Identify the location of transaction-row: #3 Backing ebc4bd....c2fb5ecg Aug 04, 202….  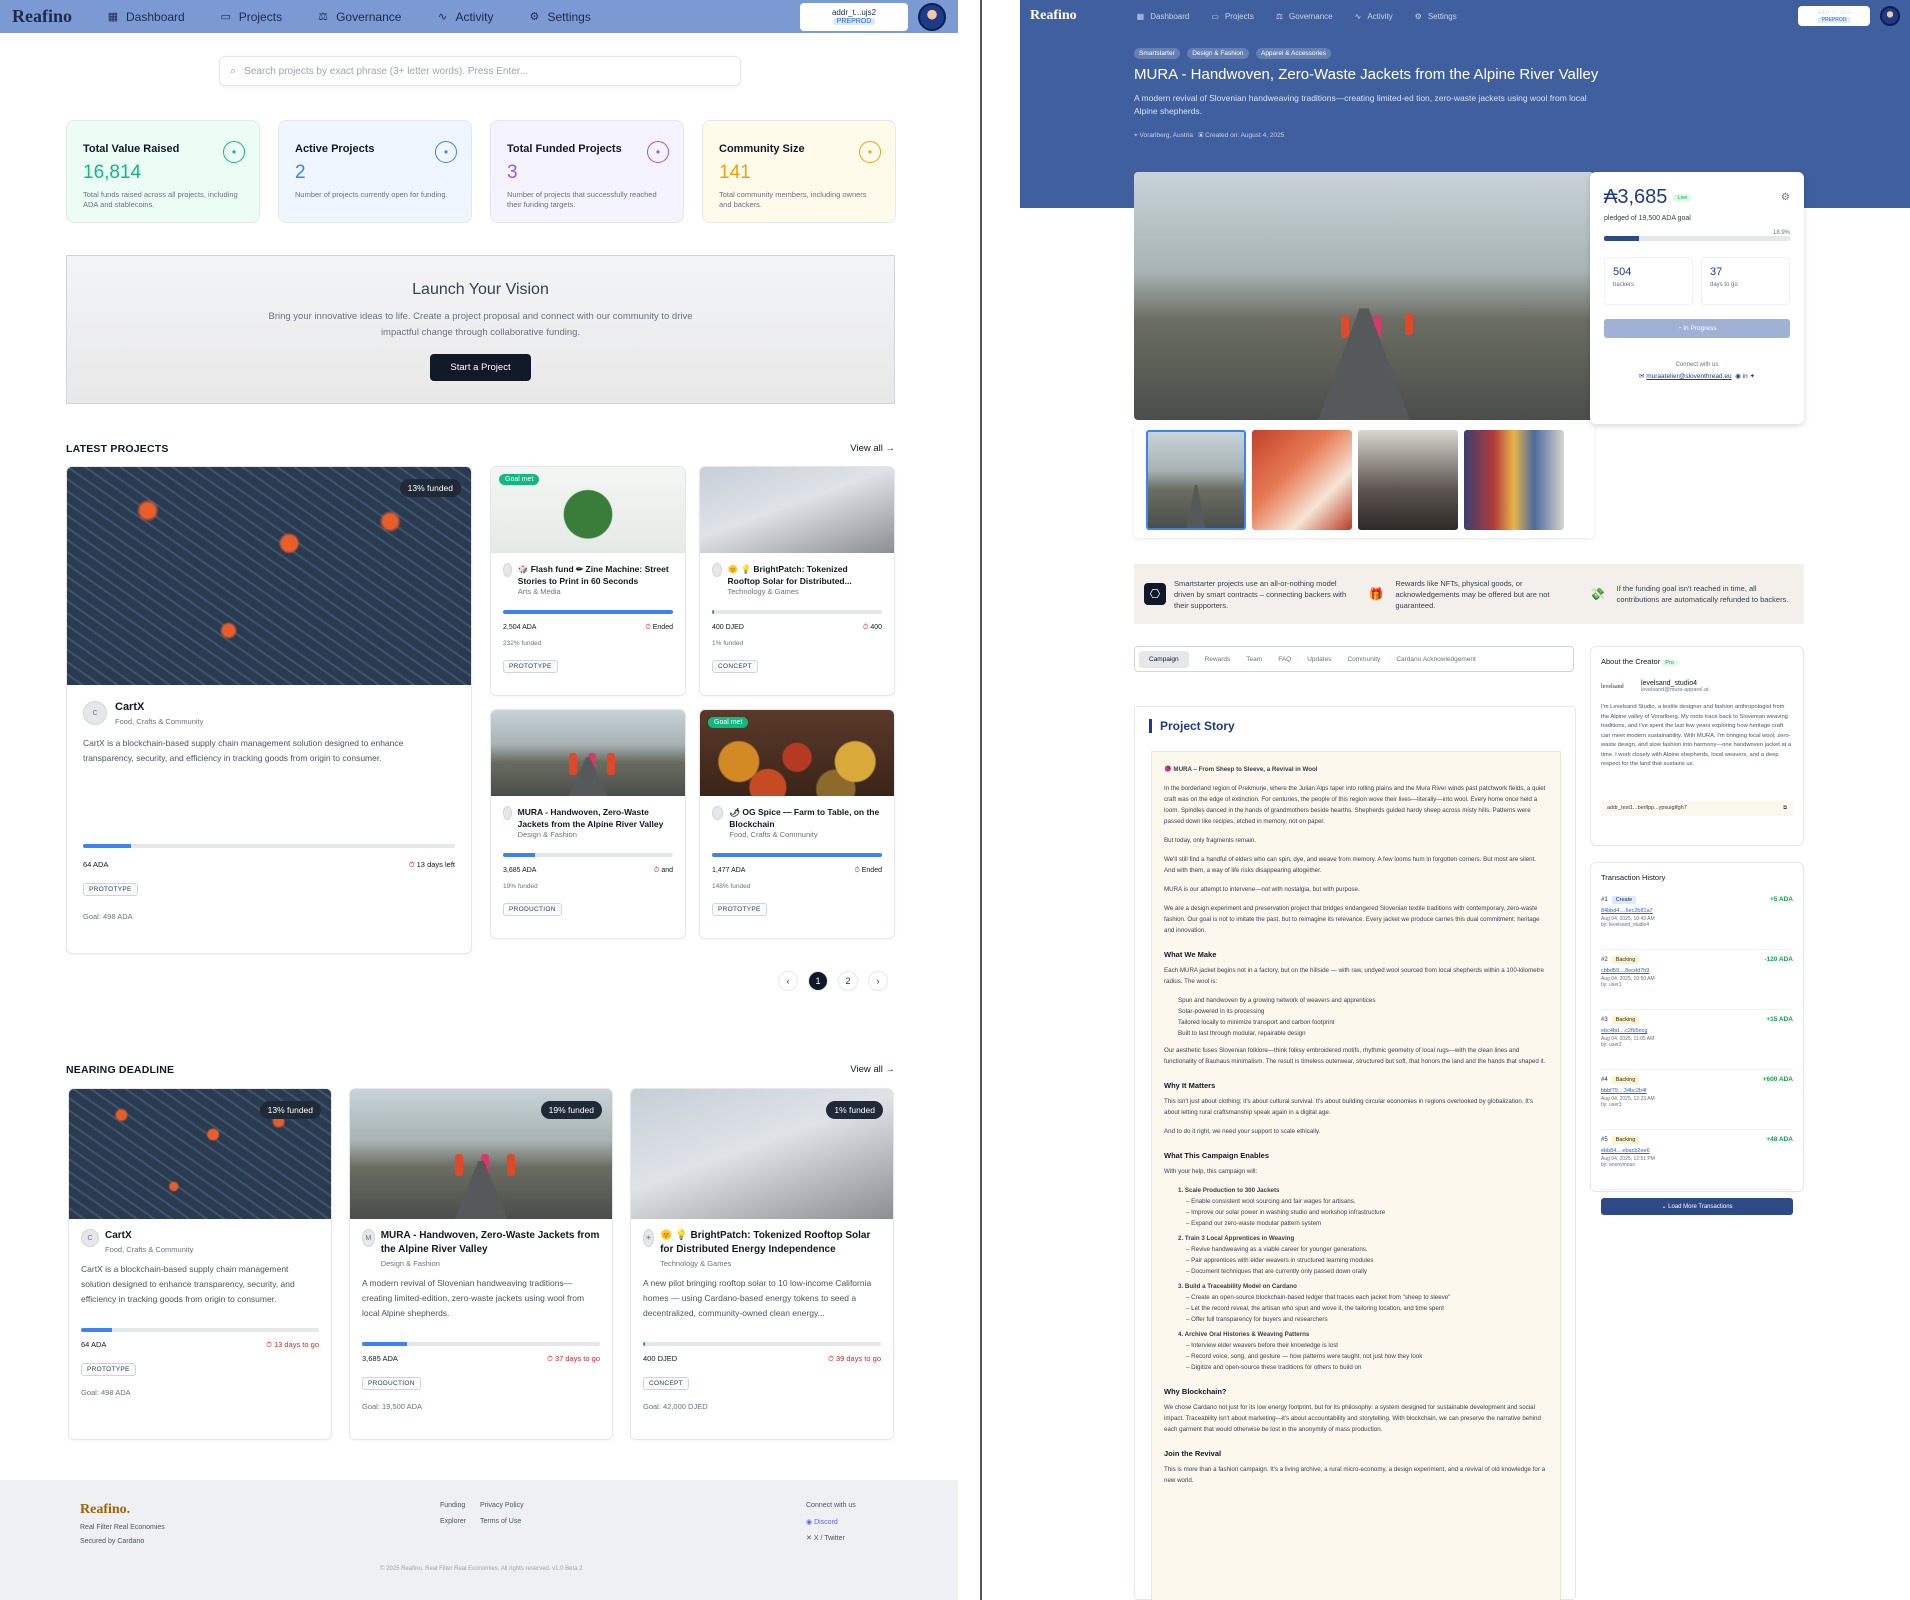
(1697, 1040).